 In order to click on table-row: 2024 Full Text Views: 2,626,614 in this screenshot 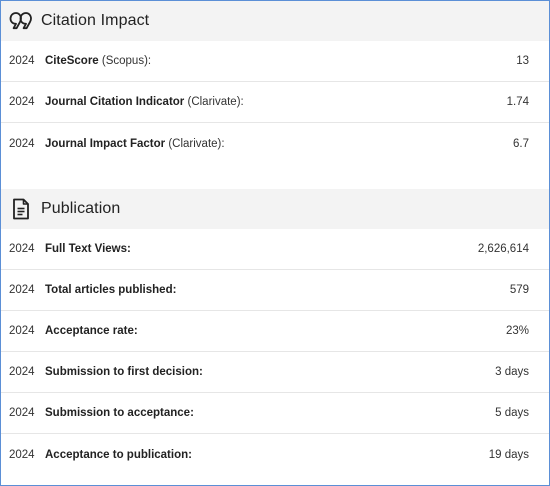, I will do `click(275, 249)`.